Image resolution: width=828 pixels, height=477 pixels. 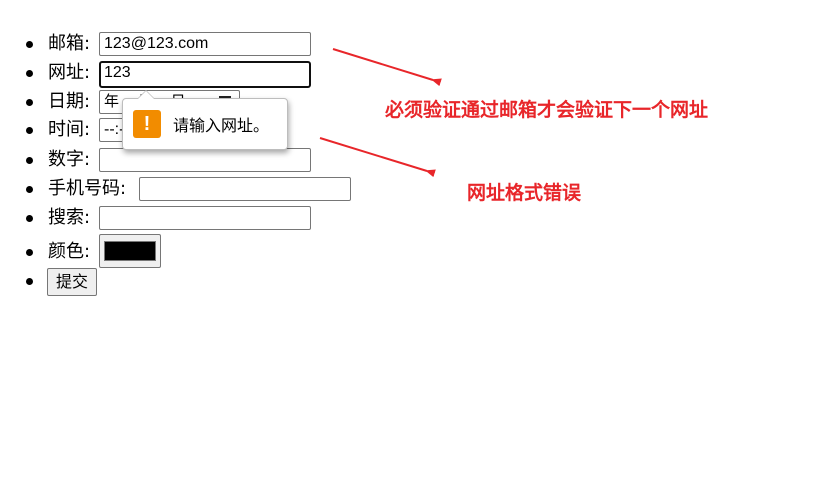 I want to click on arrow-to-email, so click(x=387, y=67).